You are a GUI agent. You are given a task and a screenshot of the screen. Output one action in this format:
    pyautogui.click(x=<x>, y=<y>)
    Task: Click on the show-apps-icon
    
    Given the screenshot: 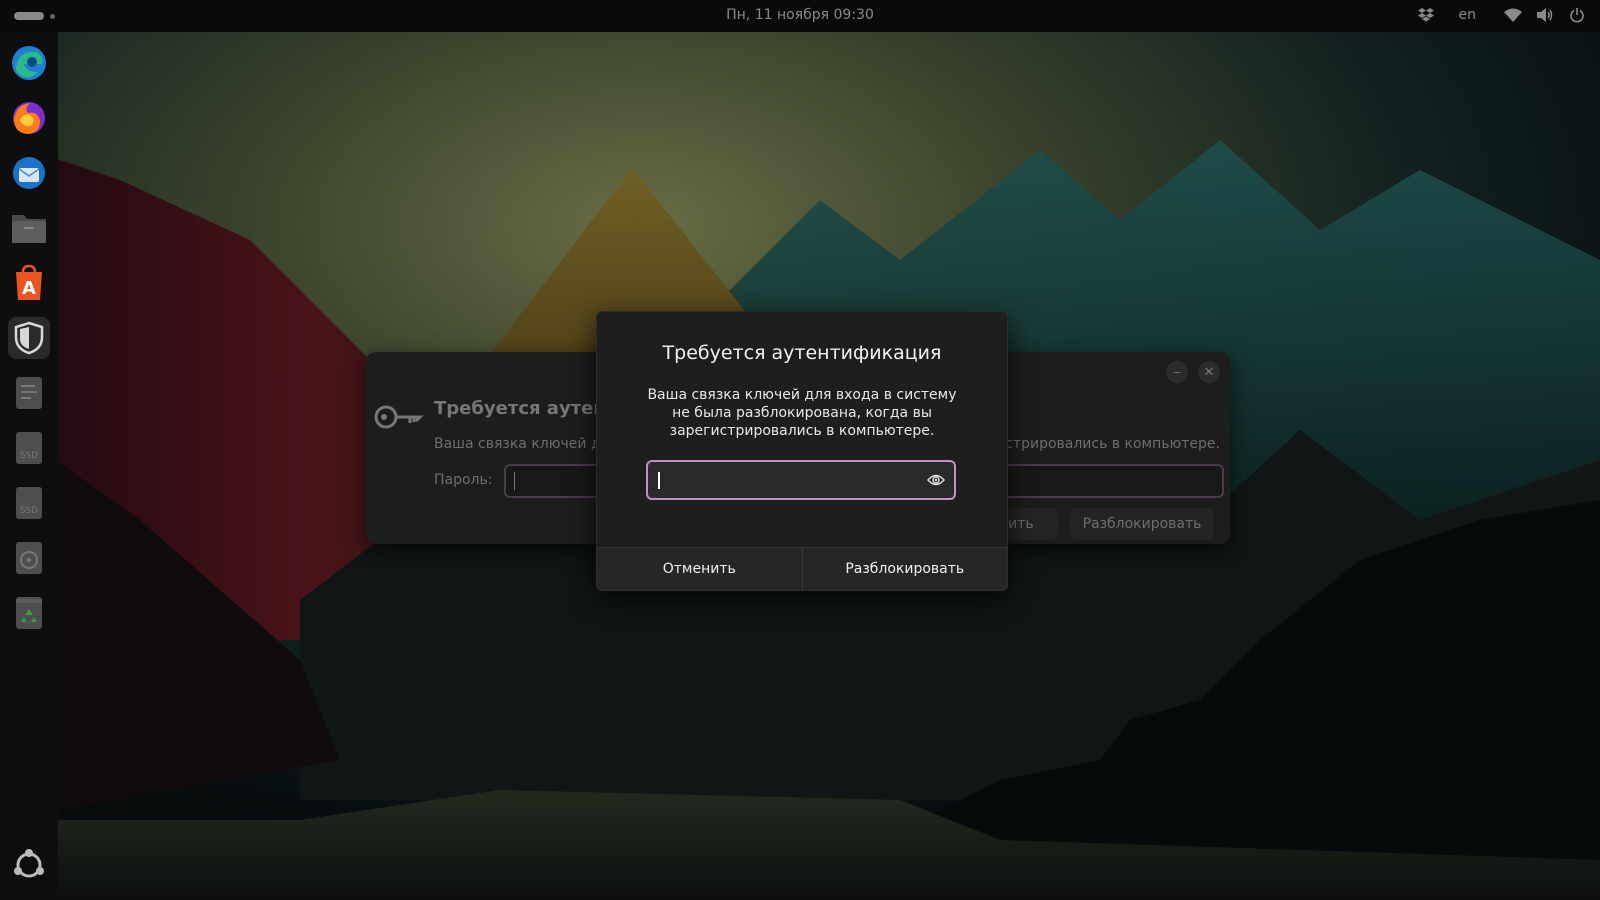 What is the action you would take?
    pyautogui.click(x=29, y=865)
    